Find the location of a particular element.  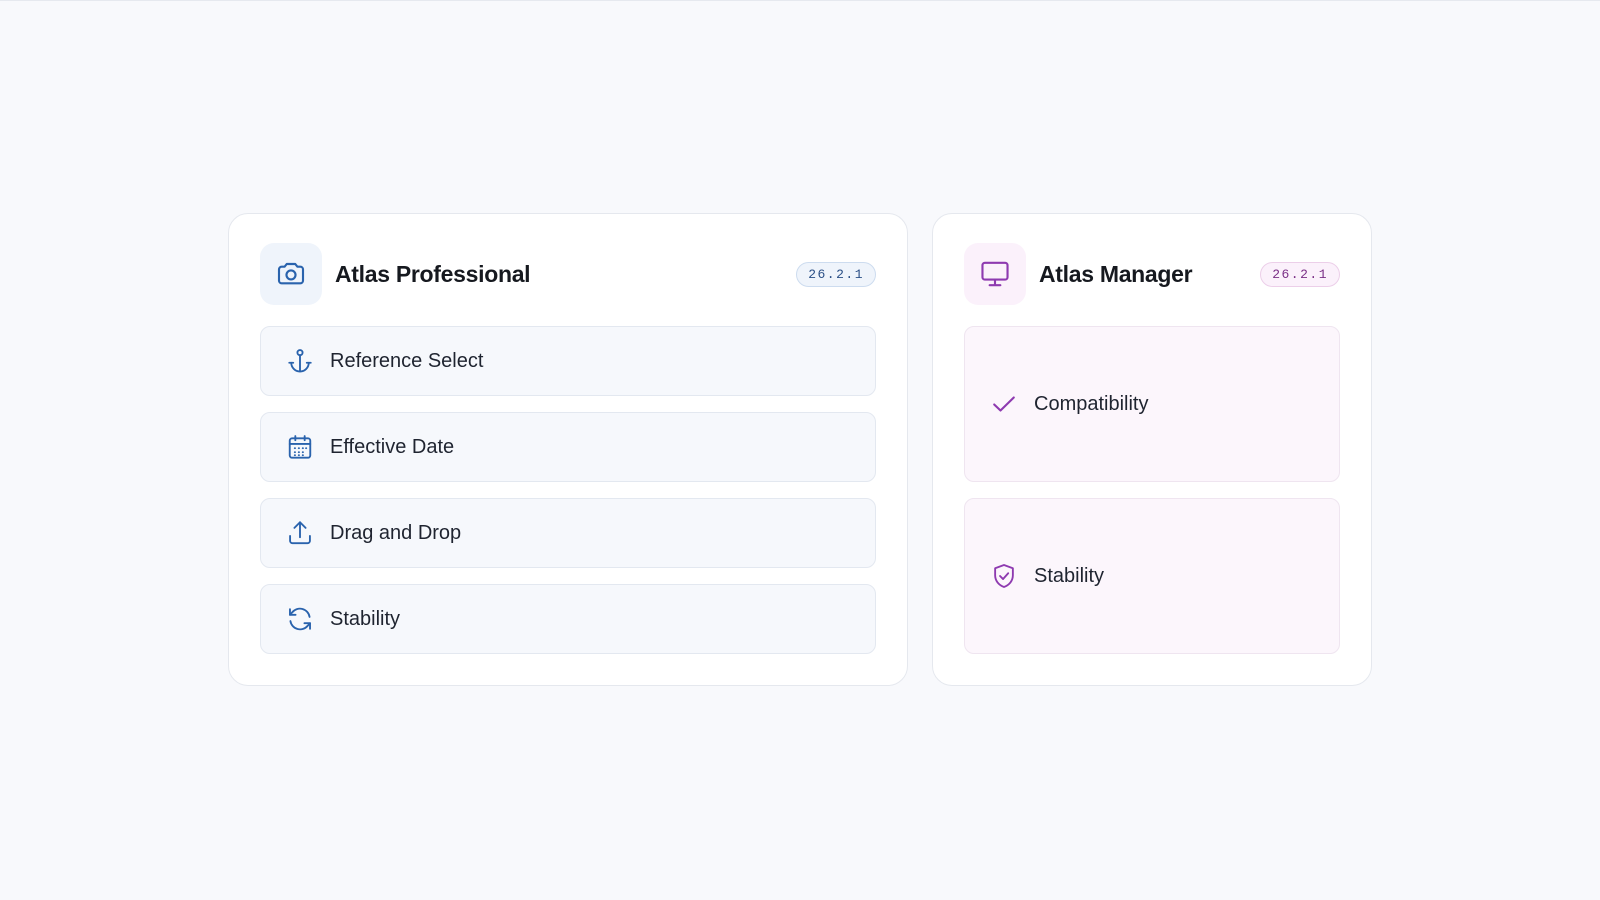

anchor-icon is located at coordinates (300, 361).